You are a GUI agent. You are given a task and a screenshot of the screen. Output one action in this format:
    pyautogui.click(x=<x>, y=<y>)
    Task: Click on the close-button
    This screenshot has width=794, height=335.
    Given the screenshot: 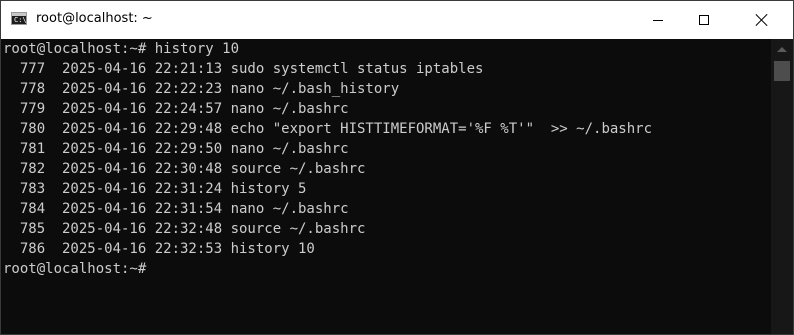 What is the action you would take?
    pyautogui.click(x=762, y=20)
    